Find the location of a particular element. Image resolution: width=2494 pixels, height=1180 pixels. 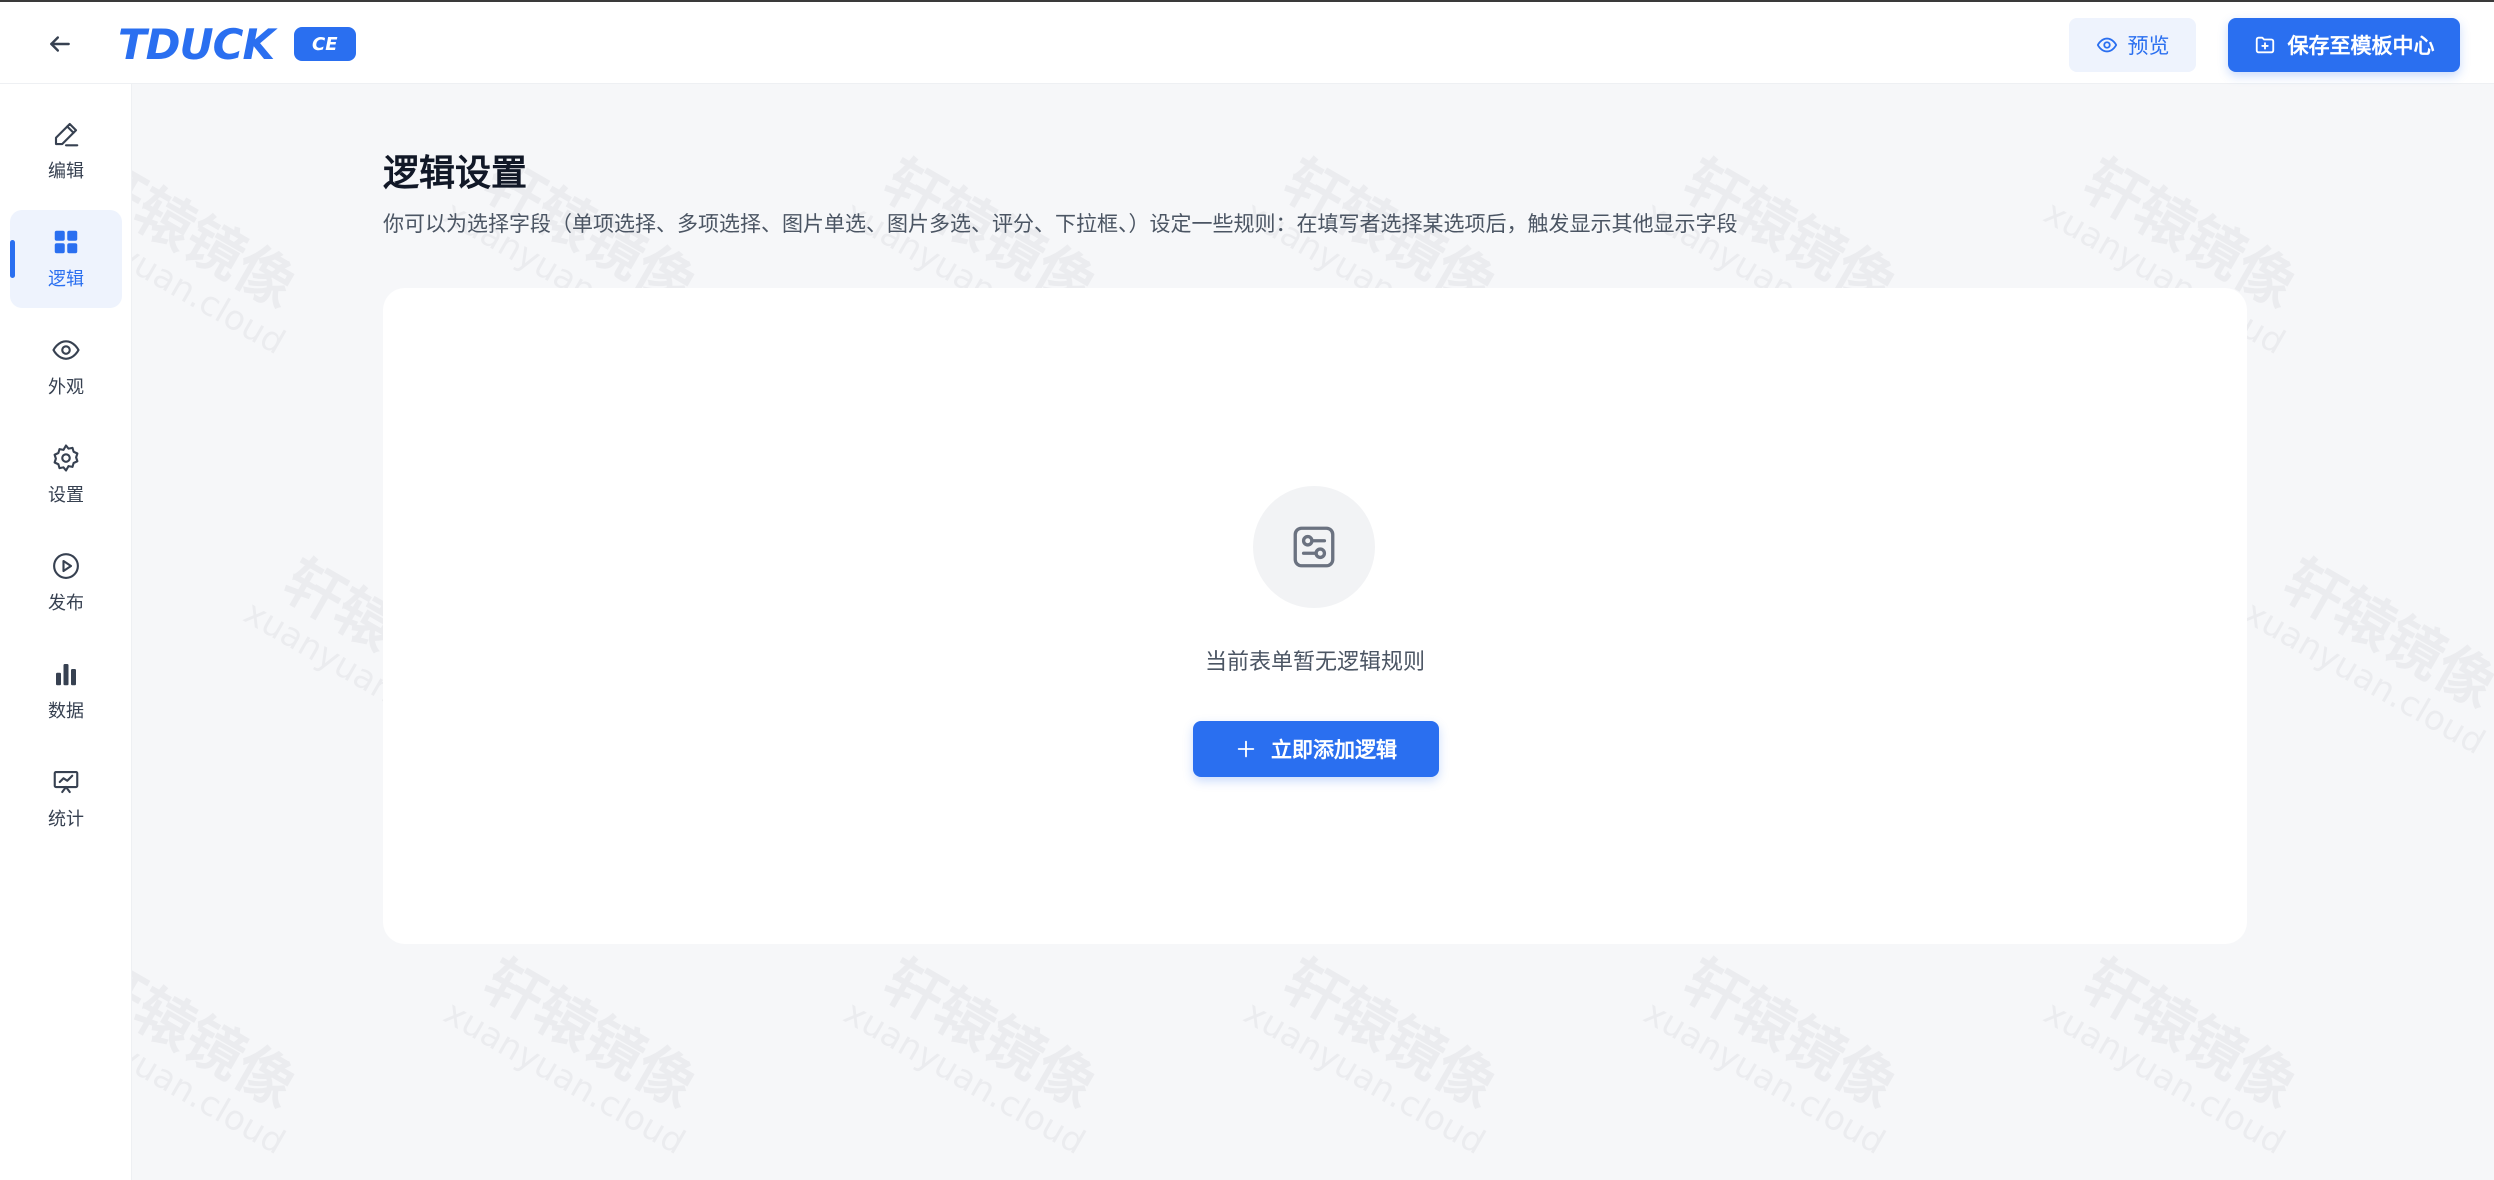

preview-label: 预览 is located at coordinates (2148, 46).